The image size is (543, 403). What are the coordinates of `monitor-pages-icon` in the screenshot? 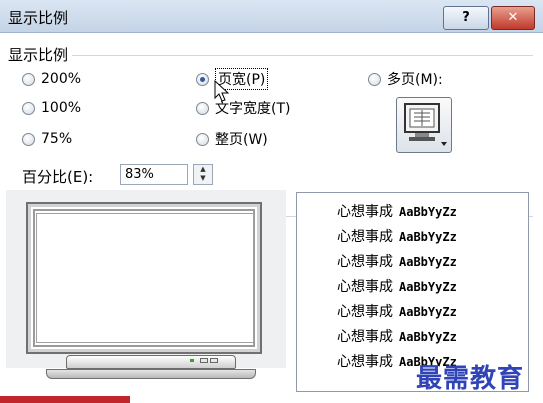 It's located at (425, 124).